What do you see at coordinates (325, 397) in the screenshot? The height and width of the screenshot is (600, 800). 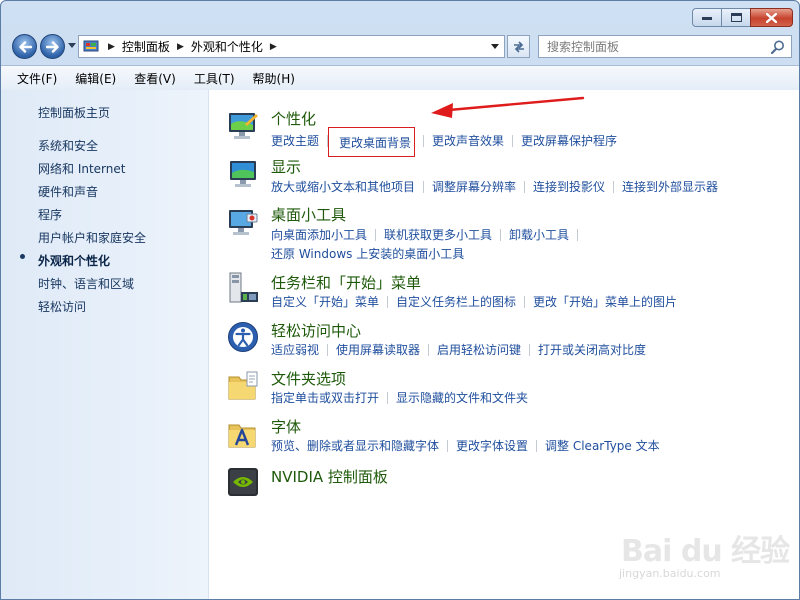 I see `task-single-double-click: 指定单击或双击打开` at bounding box center [325, 397].